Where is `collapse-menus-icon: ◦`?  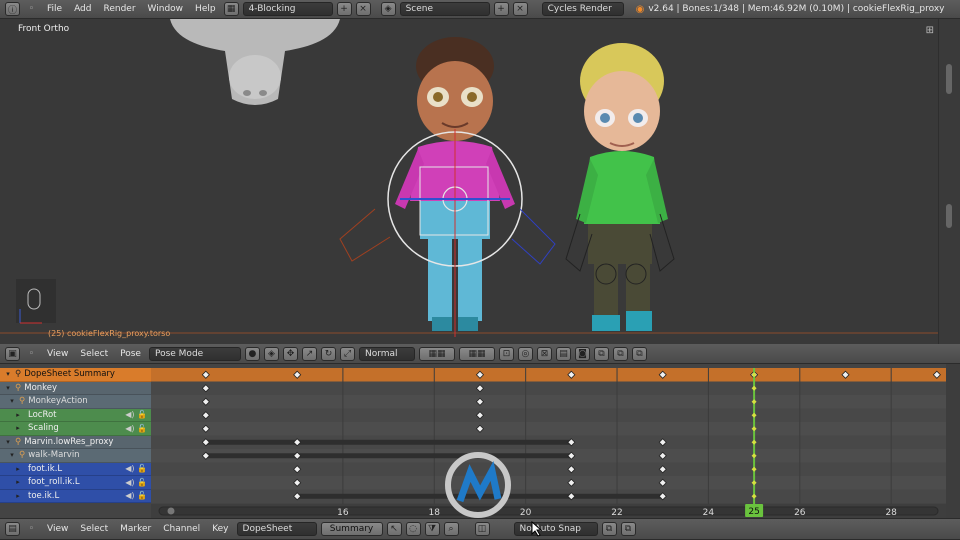 collapse-menus-icon: ◦ is located at coordinates (31, 9).